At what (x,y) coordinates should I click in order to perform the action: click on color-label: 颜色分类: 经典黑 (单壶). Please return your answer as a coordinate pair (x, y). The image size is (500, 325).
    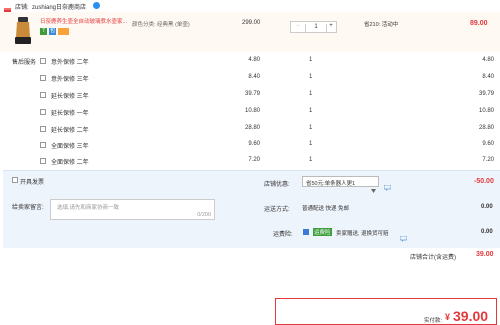
    Looking at the image, I should click on (161, 25).